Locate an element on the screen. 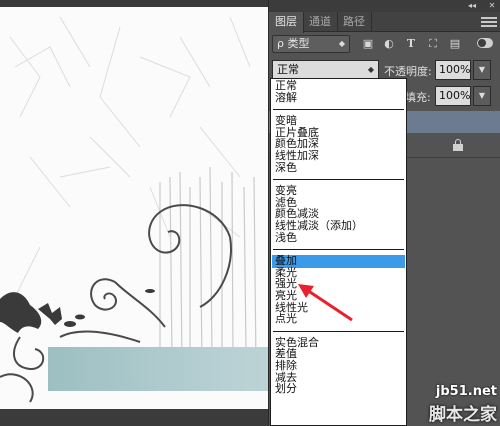 The width and height of the screenshot is (500, 426). watermark-site-name: 脚本之家 is located at coordinates (463, 415).